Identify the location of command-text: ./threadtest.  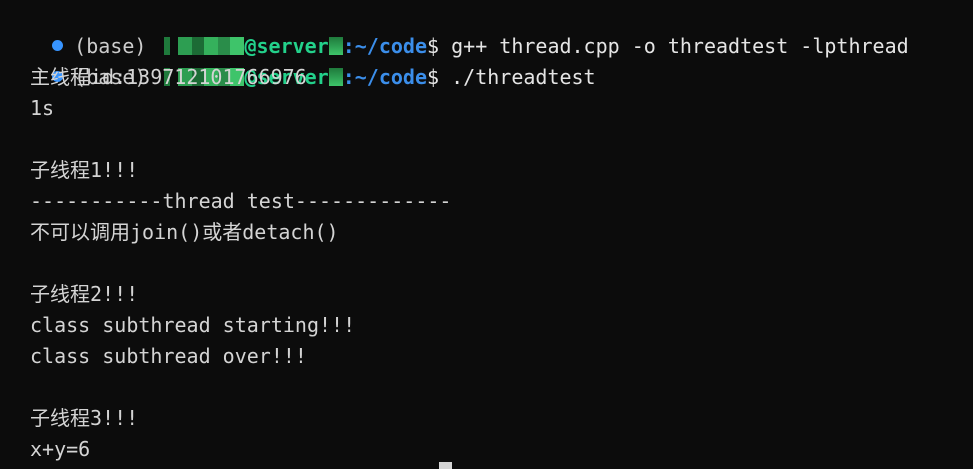
(523, 77).